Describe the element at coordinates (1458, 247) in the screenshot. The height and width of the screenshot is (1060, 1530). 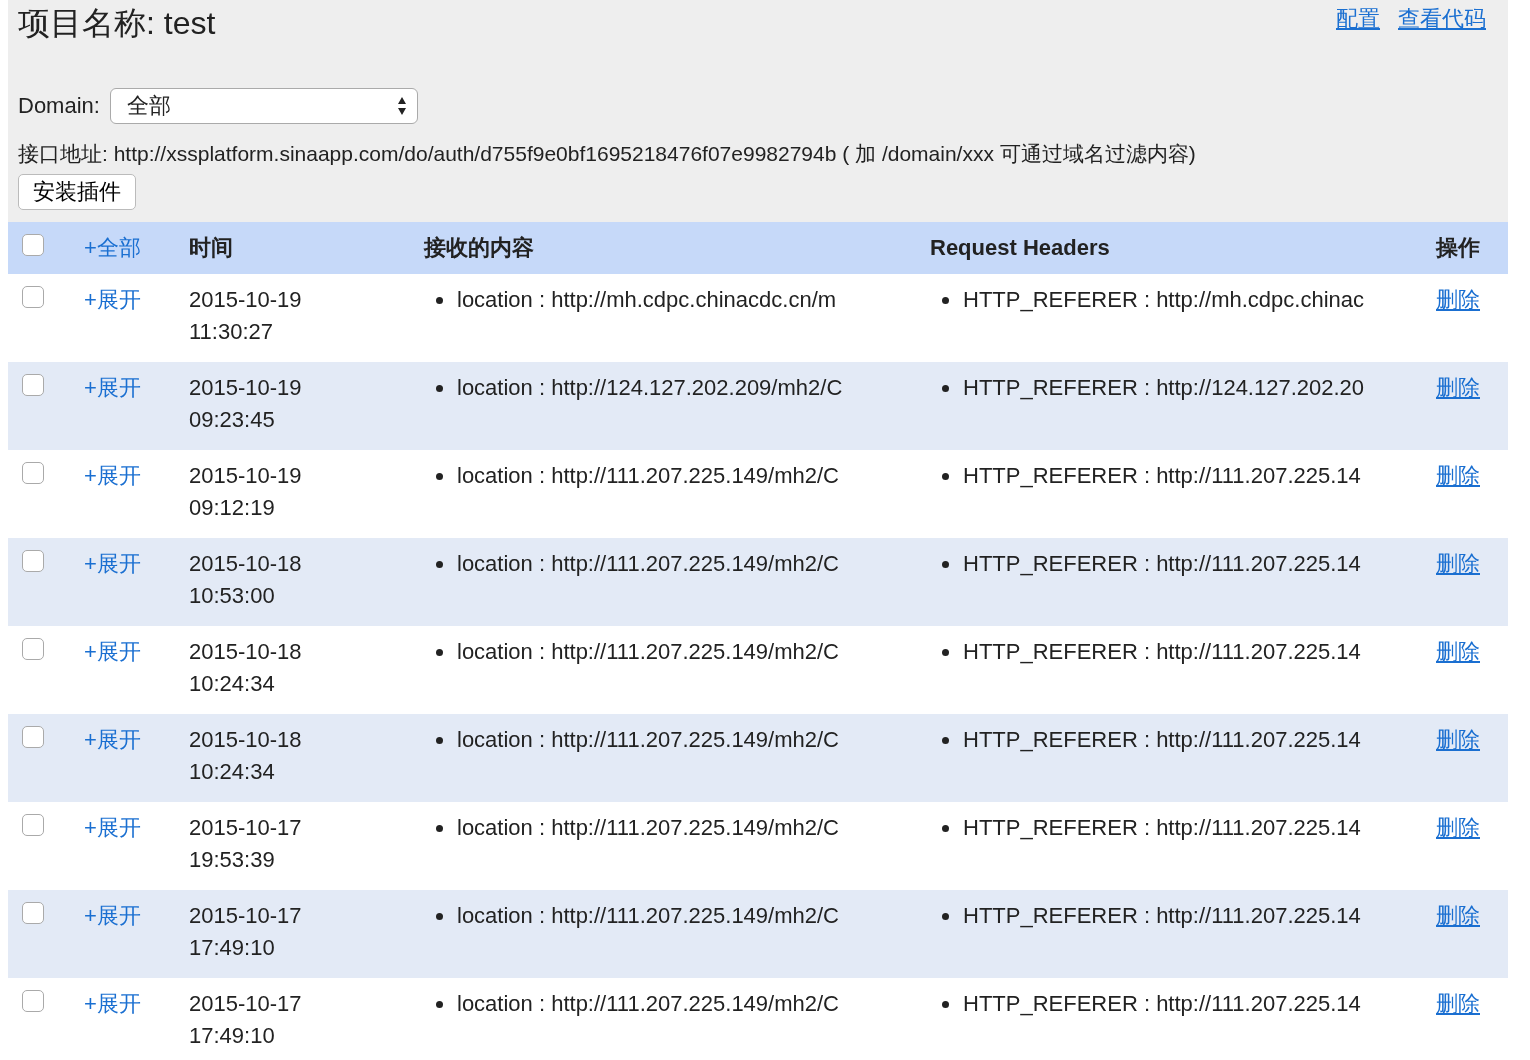
I see `column-header: 操作` at that location.